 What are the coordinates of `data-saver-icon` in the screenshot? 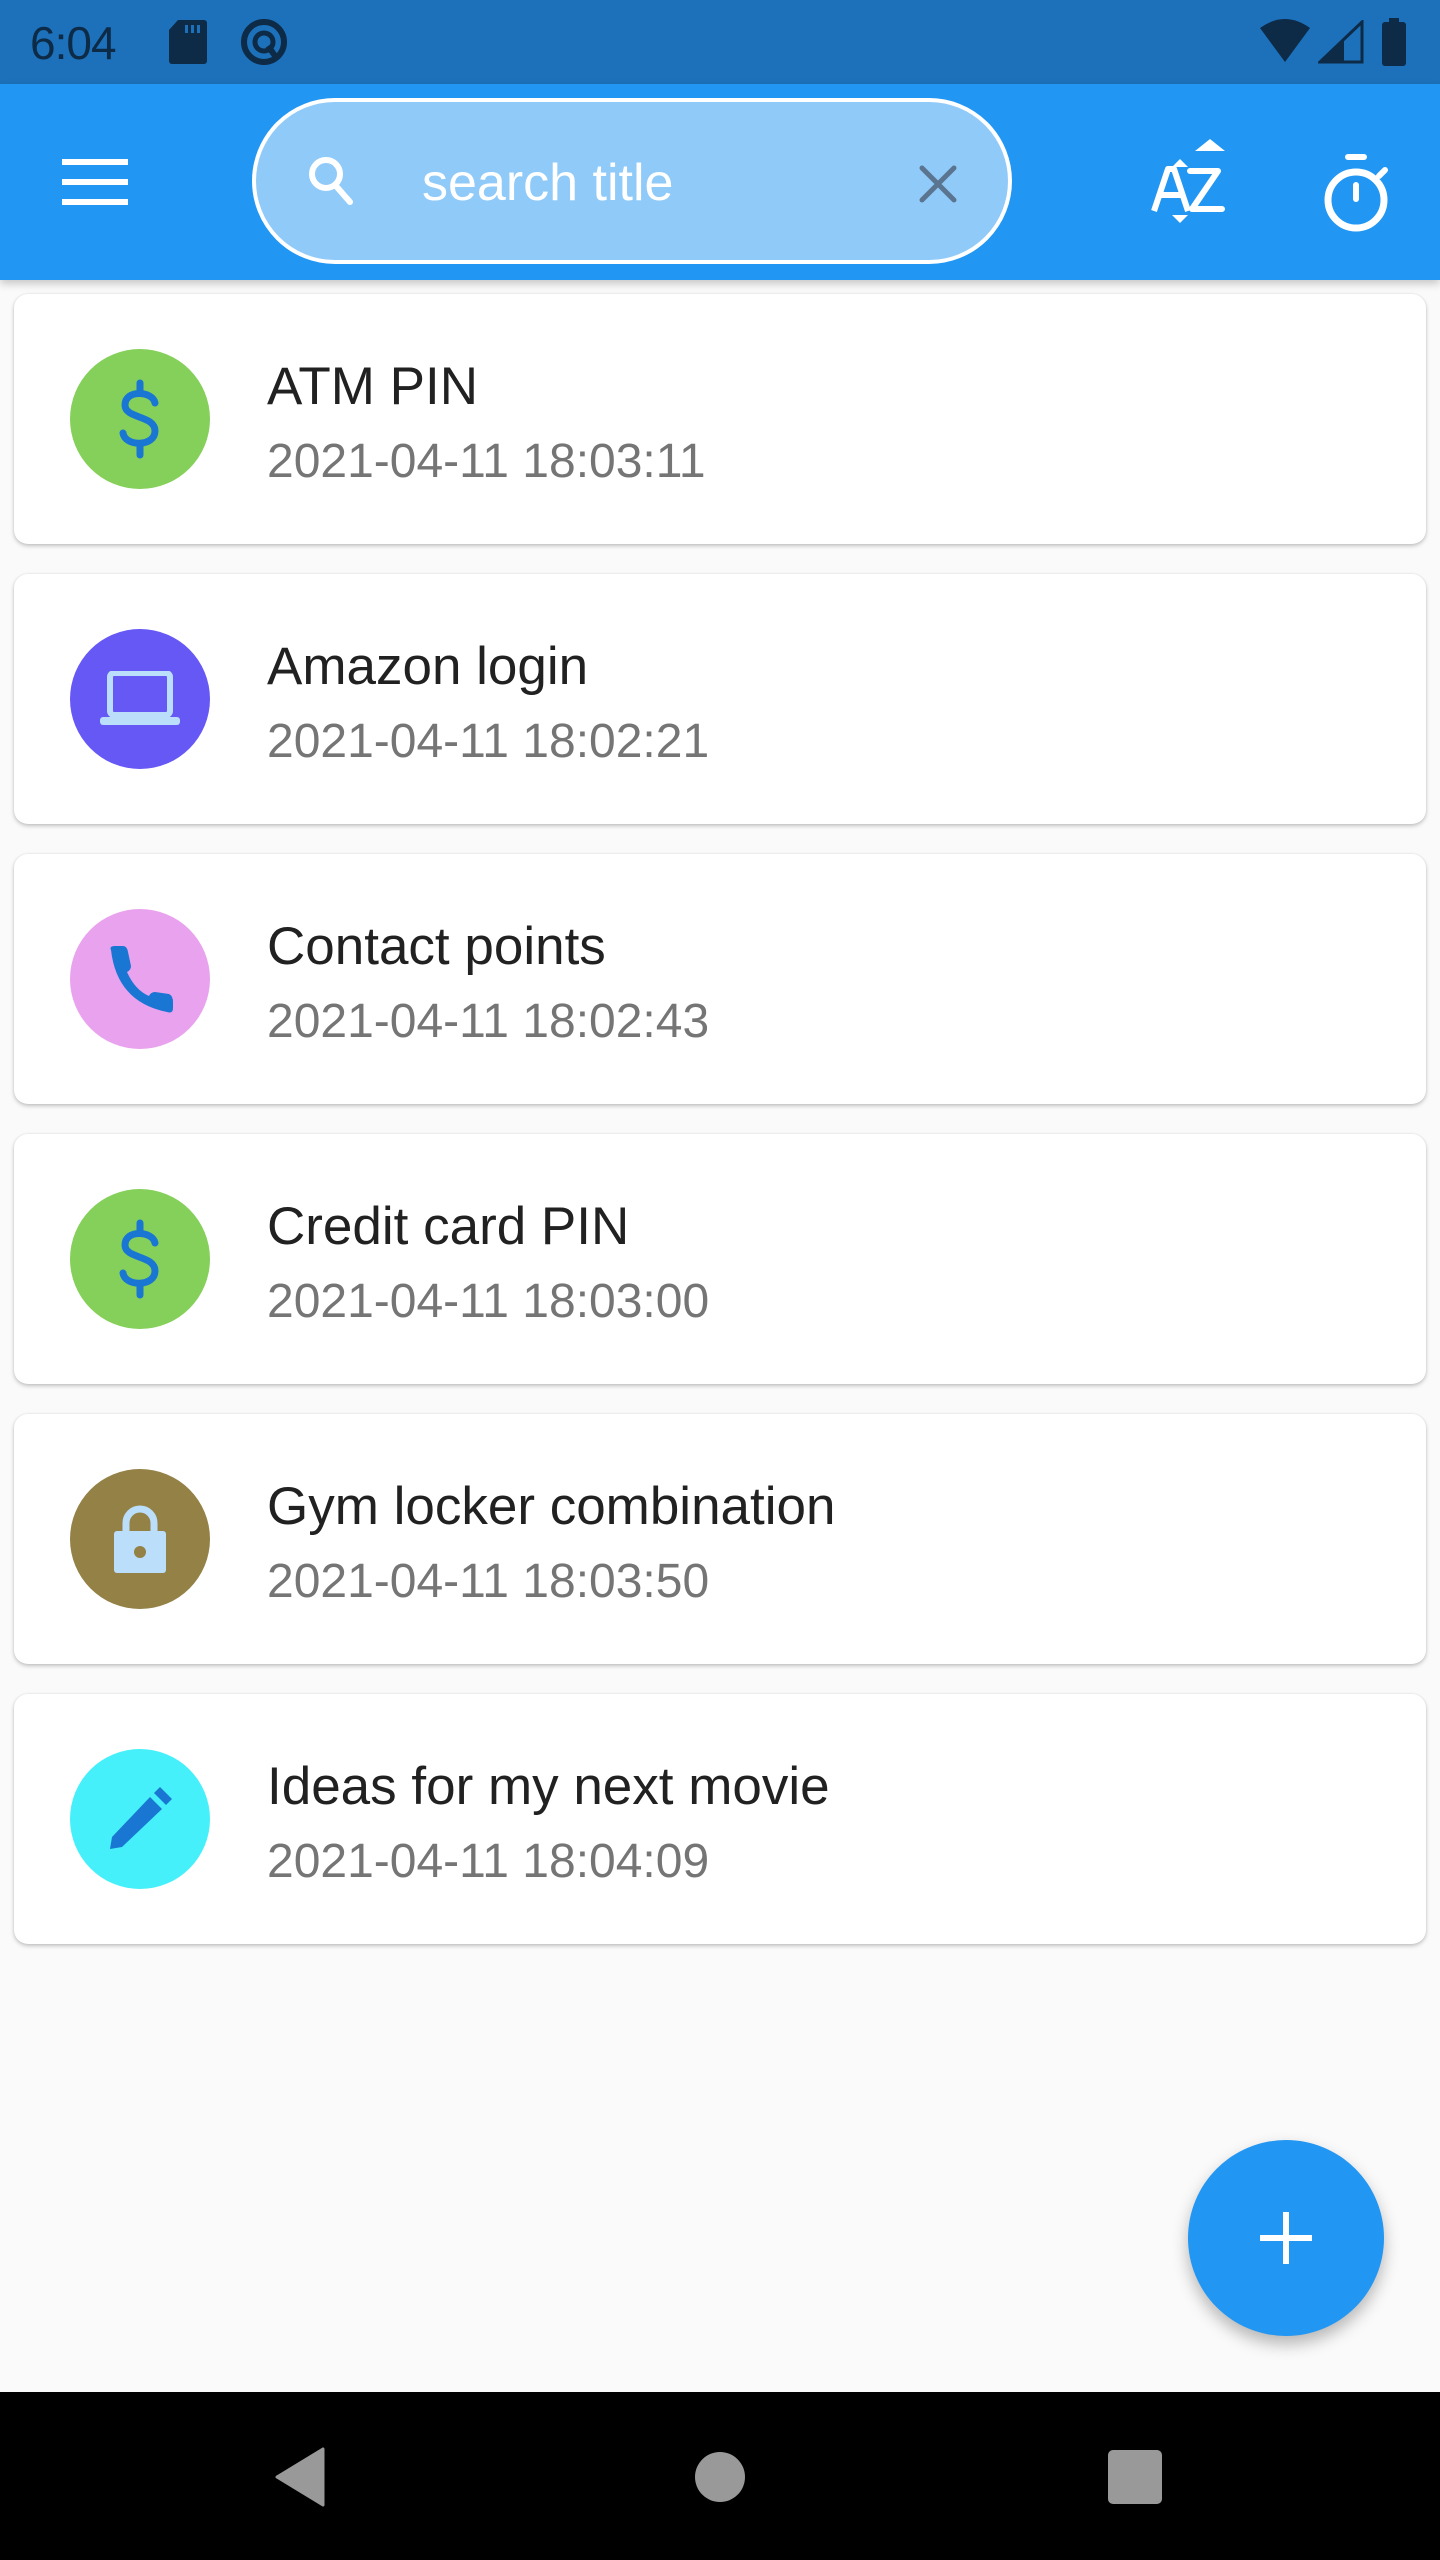 It's located at (264, 42).